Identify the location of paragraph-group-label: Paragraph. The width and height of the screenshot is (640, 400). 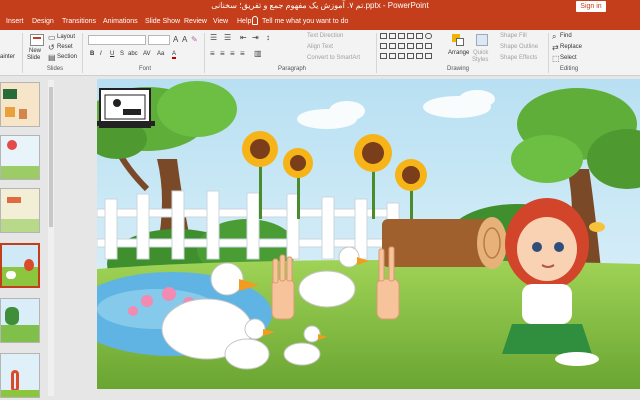
(292, 69).